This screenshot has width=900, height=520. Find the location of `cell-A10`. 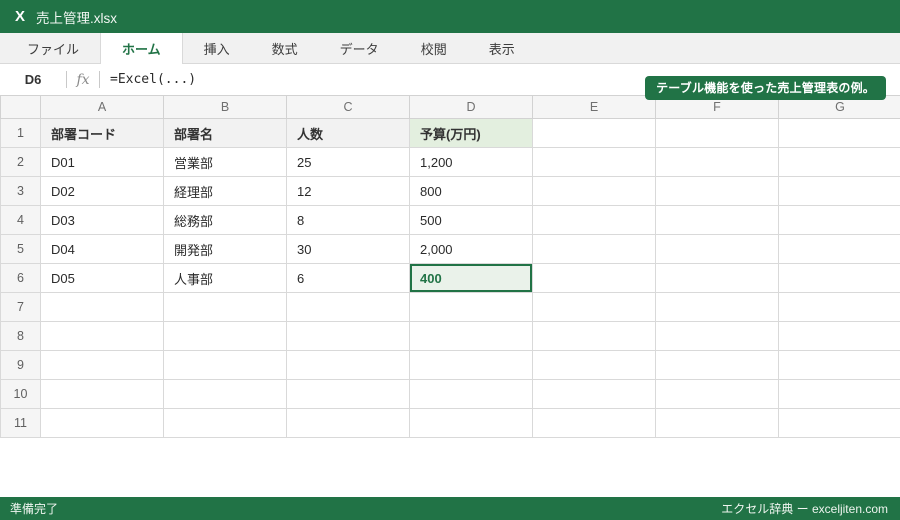

cell-A10 is located at coordinates (102, 394).